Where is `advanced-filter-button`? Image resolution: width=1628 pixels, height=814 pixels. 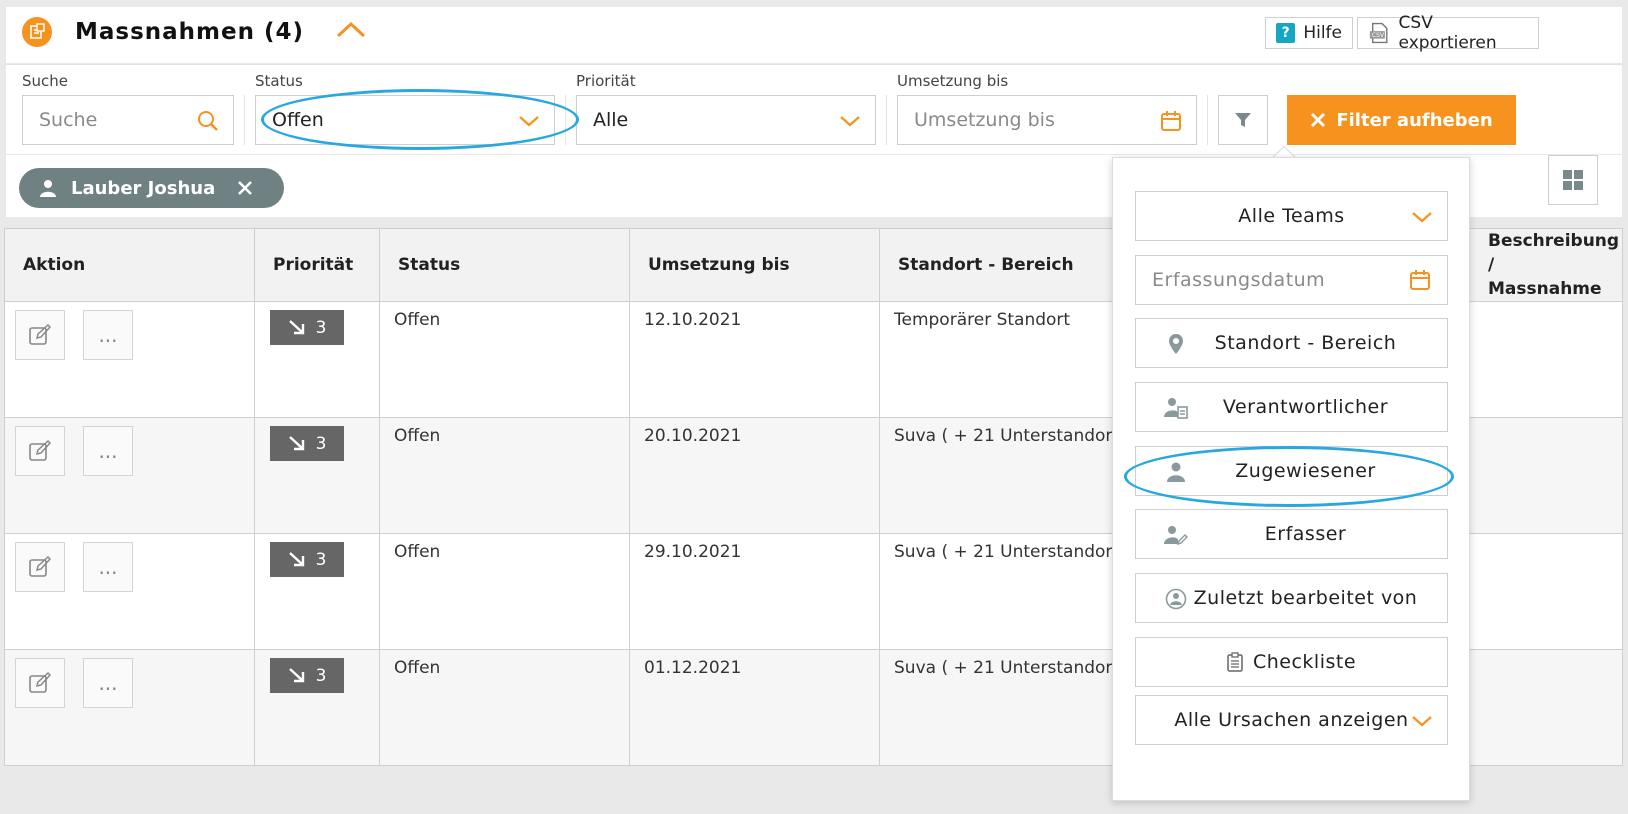 advanced-filter-button is located at coordinates (1243, 120).